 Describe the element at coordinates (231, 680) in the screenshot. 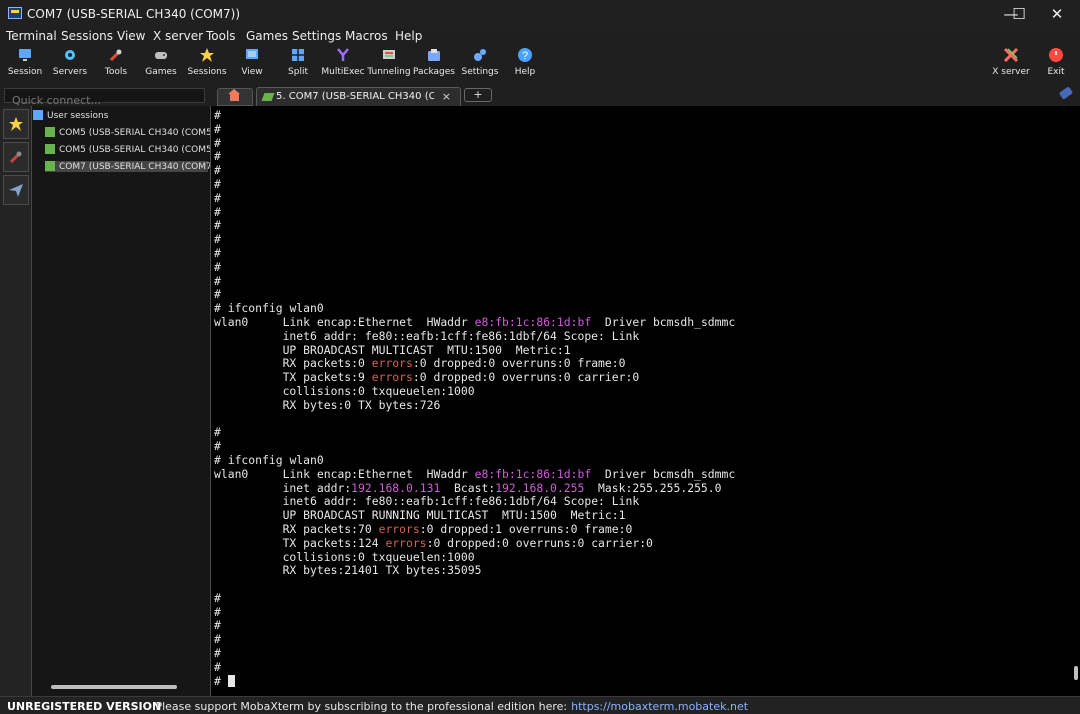

I see `terminal-cursor` at that location.